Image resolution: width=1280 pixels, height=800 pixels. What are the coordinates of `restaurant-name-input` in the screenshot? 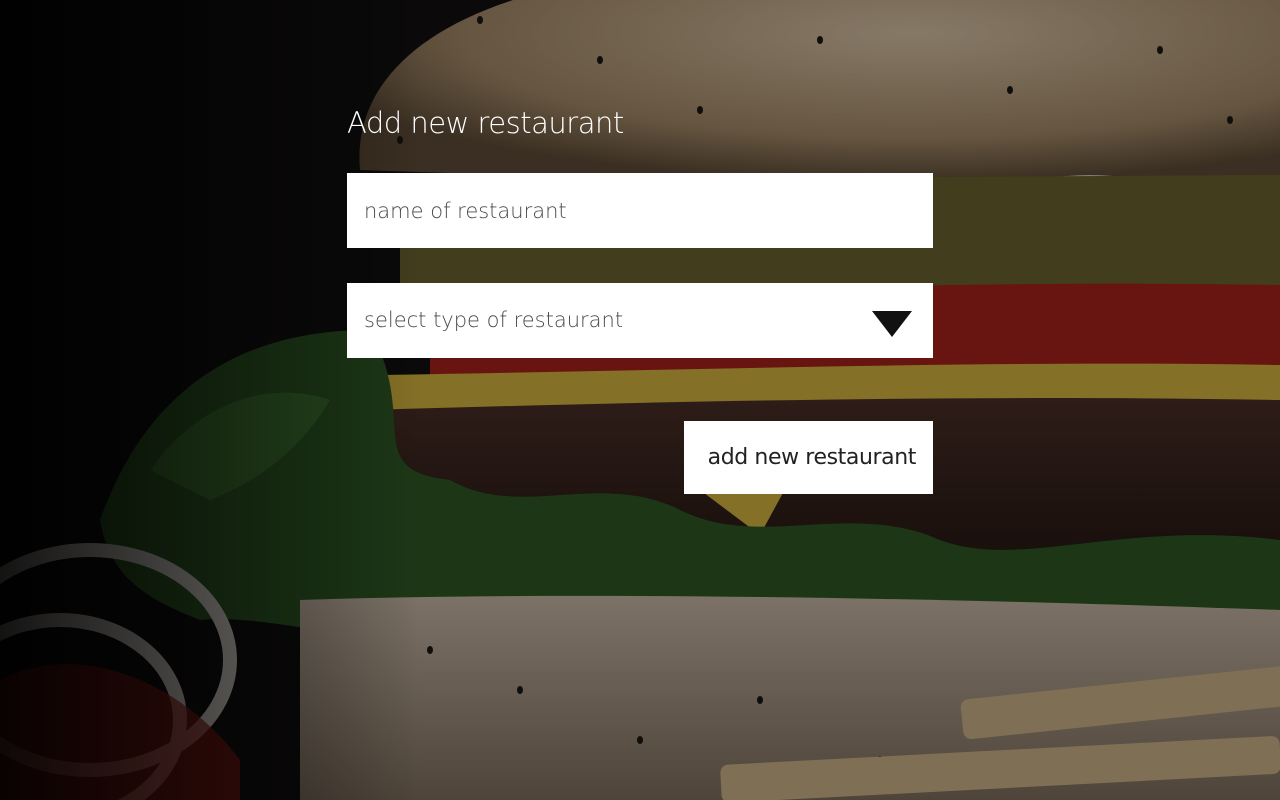 It's located at (640, 210).